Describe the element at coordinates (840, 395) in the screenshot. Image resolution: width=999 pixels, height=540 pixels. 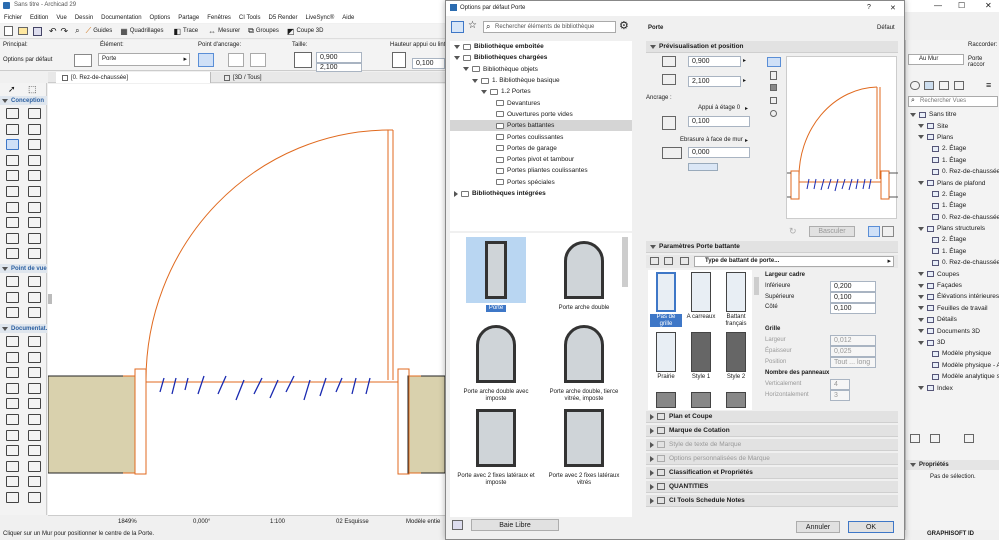
I see `horizontalement-field: 3` at that location.